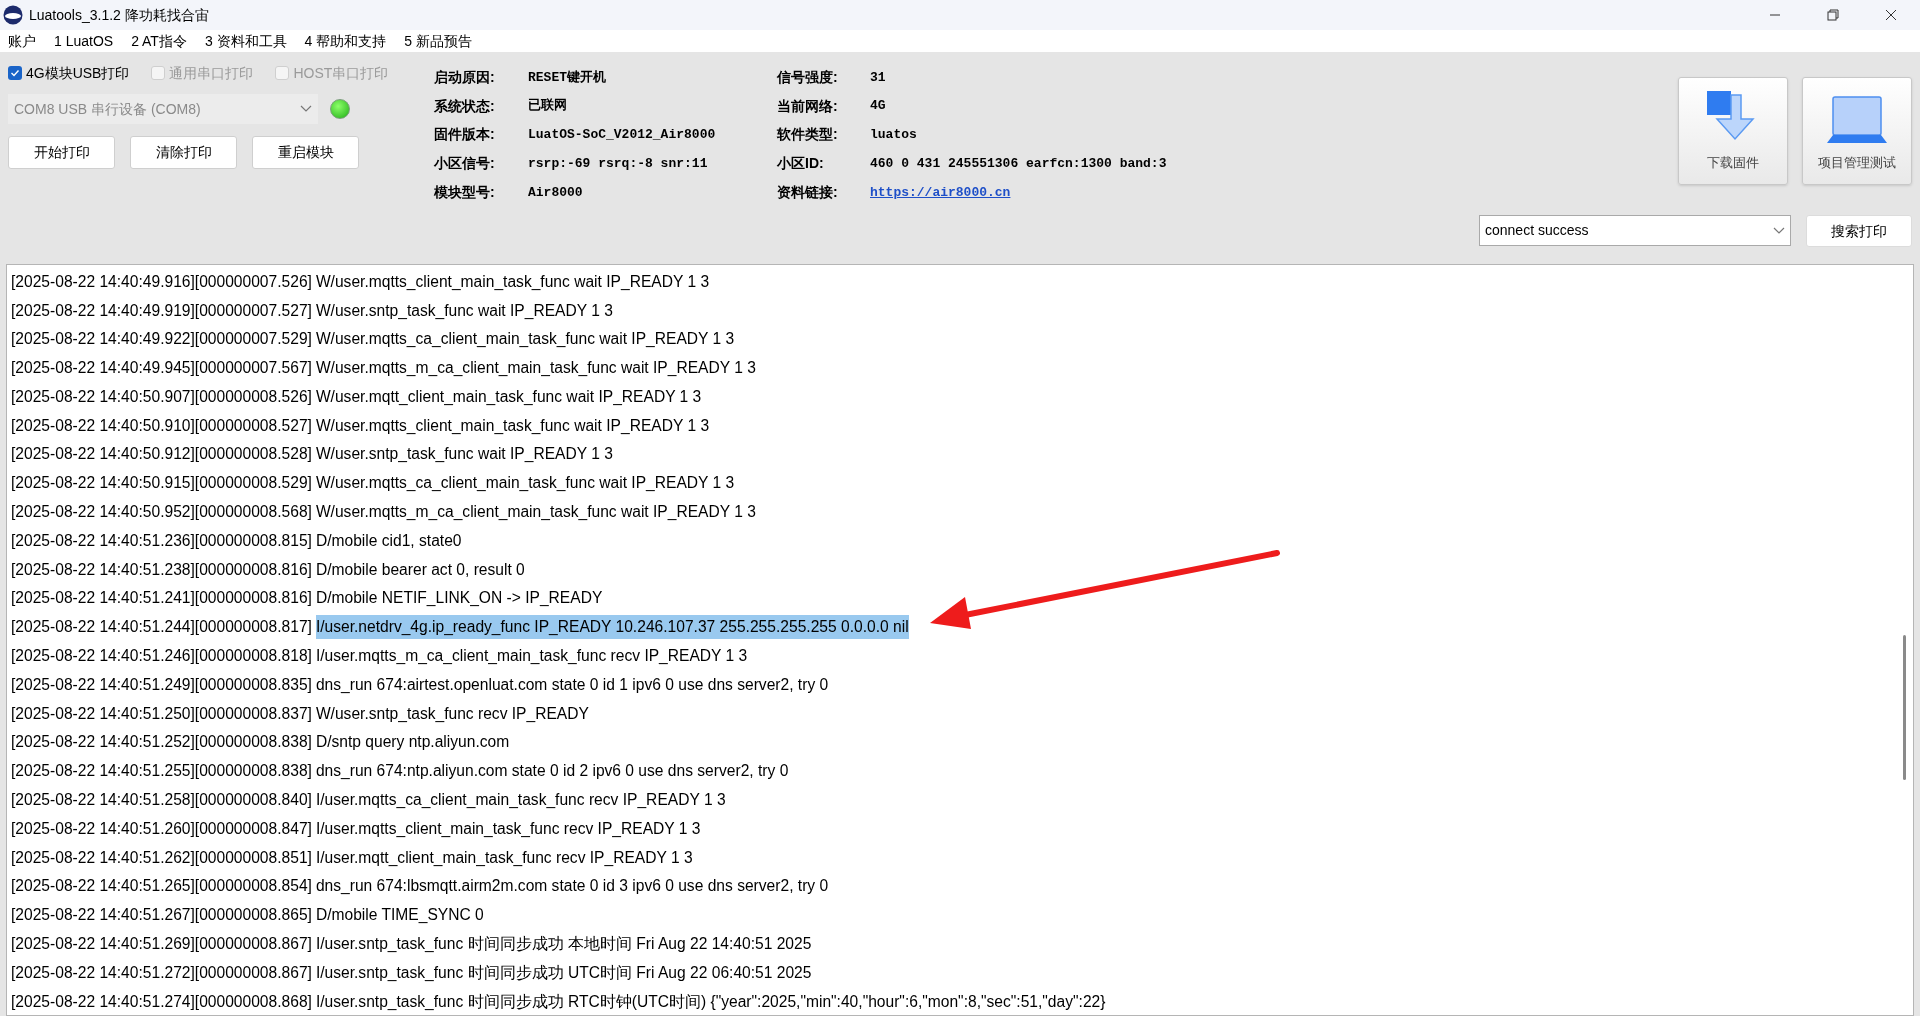 This screenshot has height=1016, width=1920. I want to click on log-timestamp: [2025-08-22 14:40:51.272][000000008.867], so click(161, 972).